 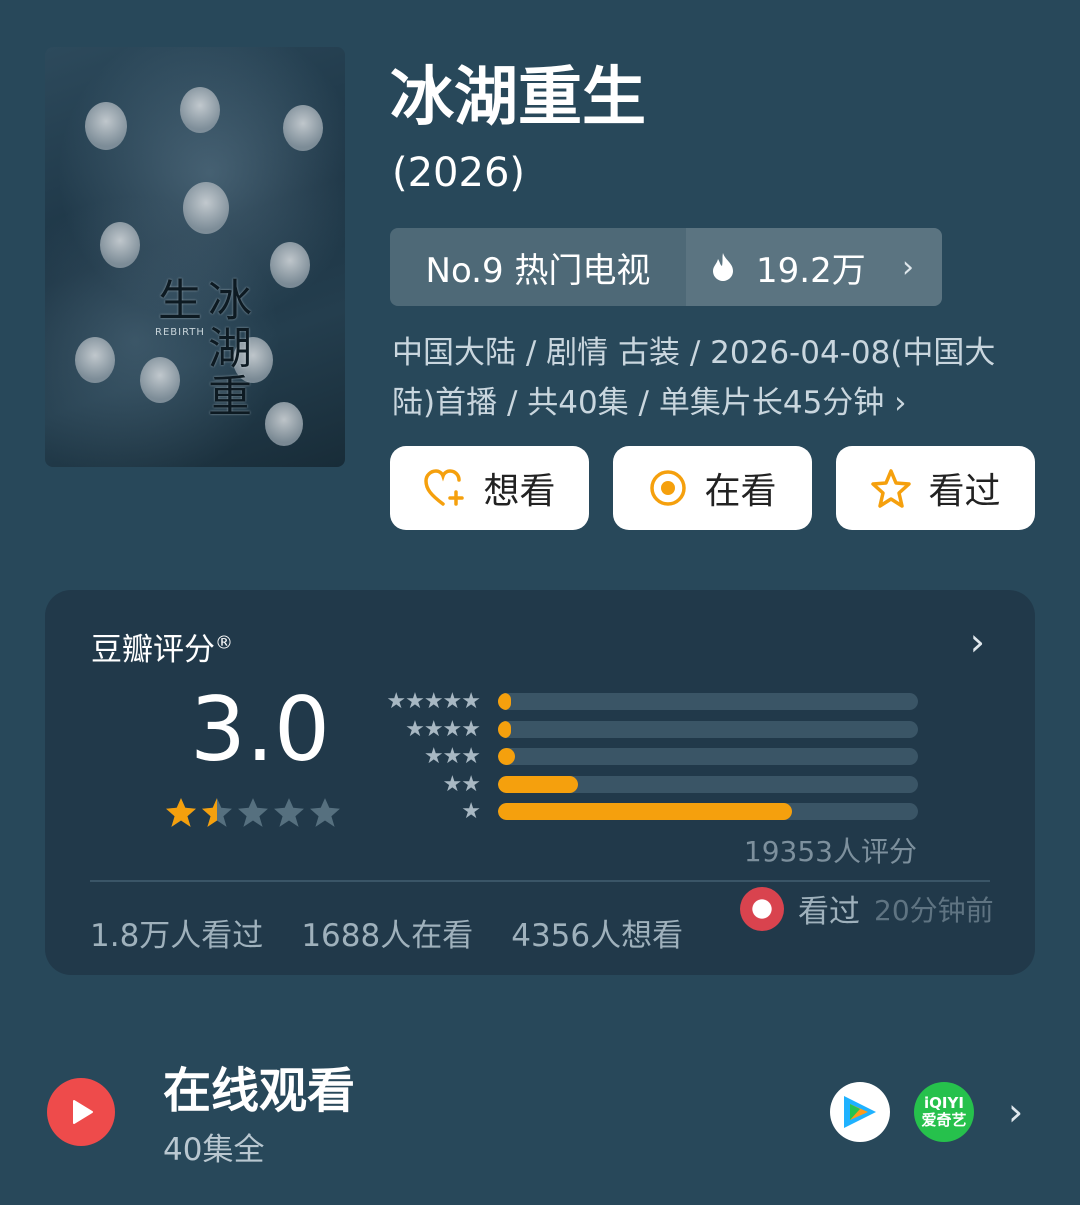 I want to click on friend-activity: 看过 20分钟前, so click(x=867, y=908).